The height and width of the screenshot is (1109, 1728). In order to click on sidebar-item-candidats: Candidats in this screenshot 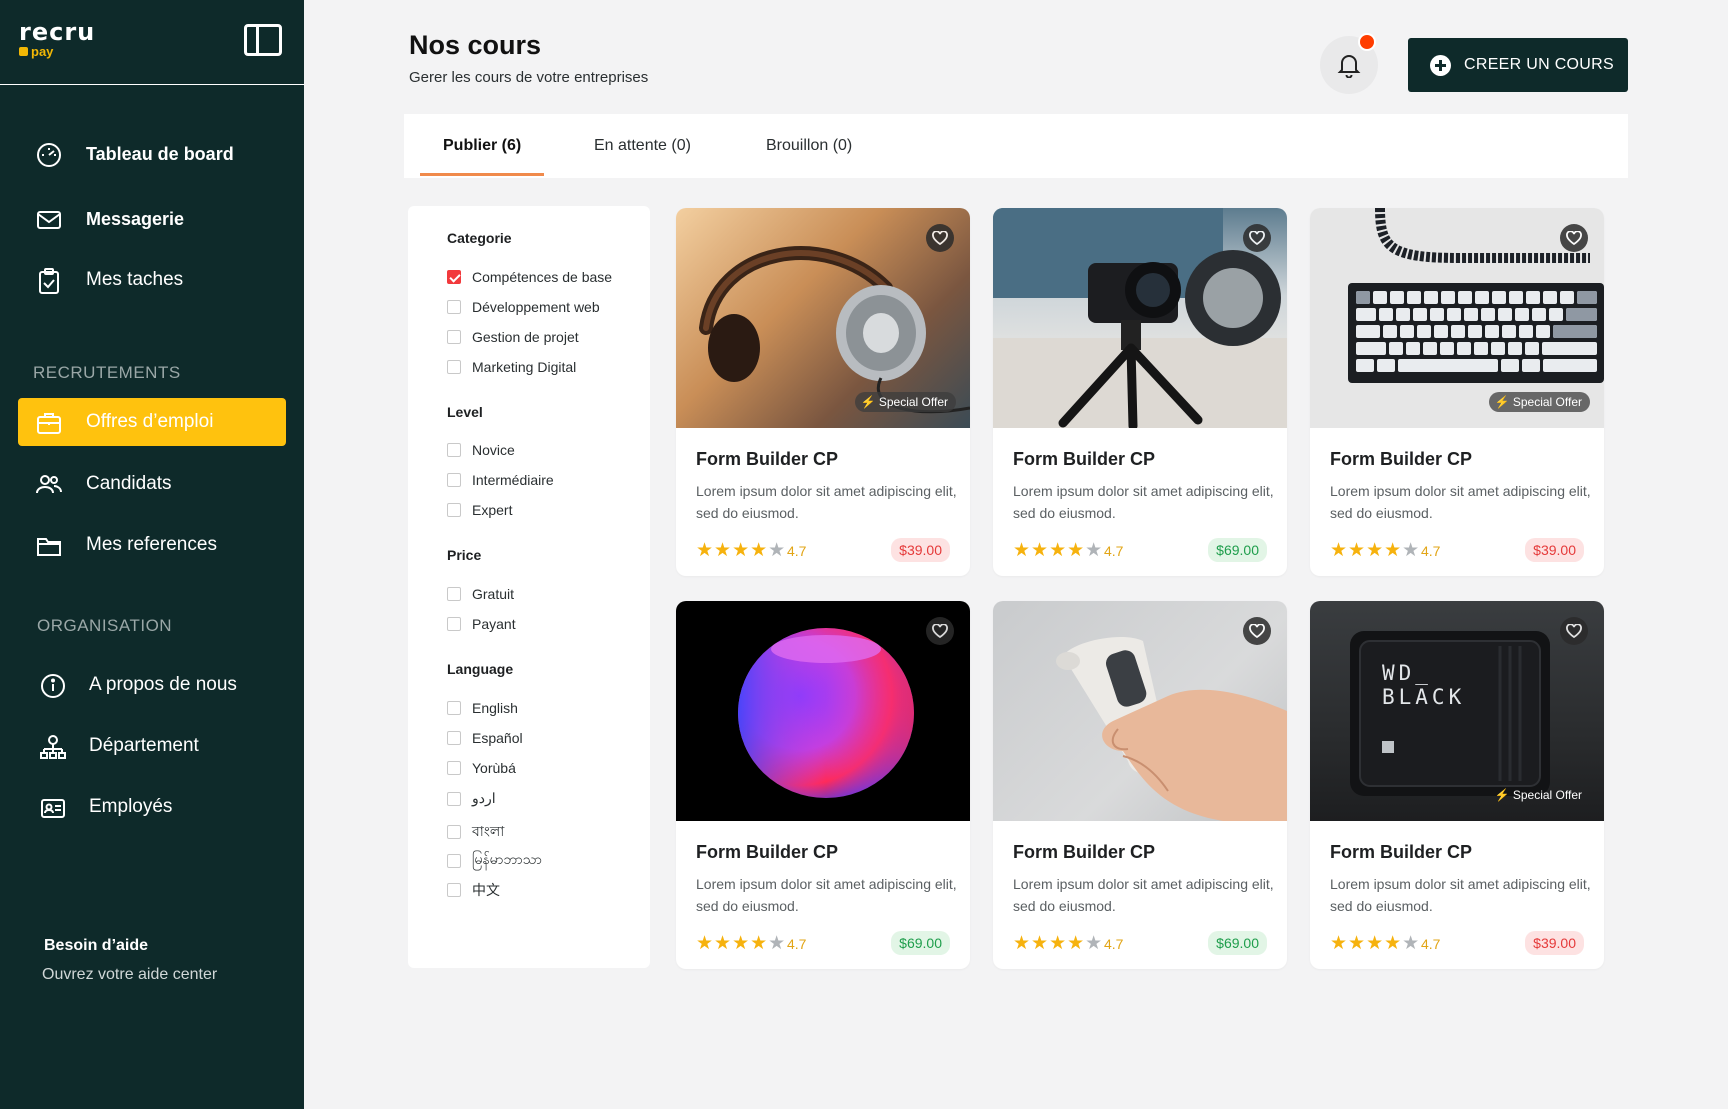, I will do `click(152, 484)`.